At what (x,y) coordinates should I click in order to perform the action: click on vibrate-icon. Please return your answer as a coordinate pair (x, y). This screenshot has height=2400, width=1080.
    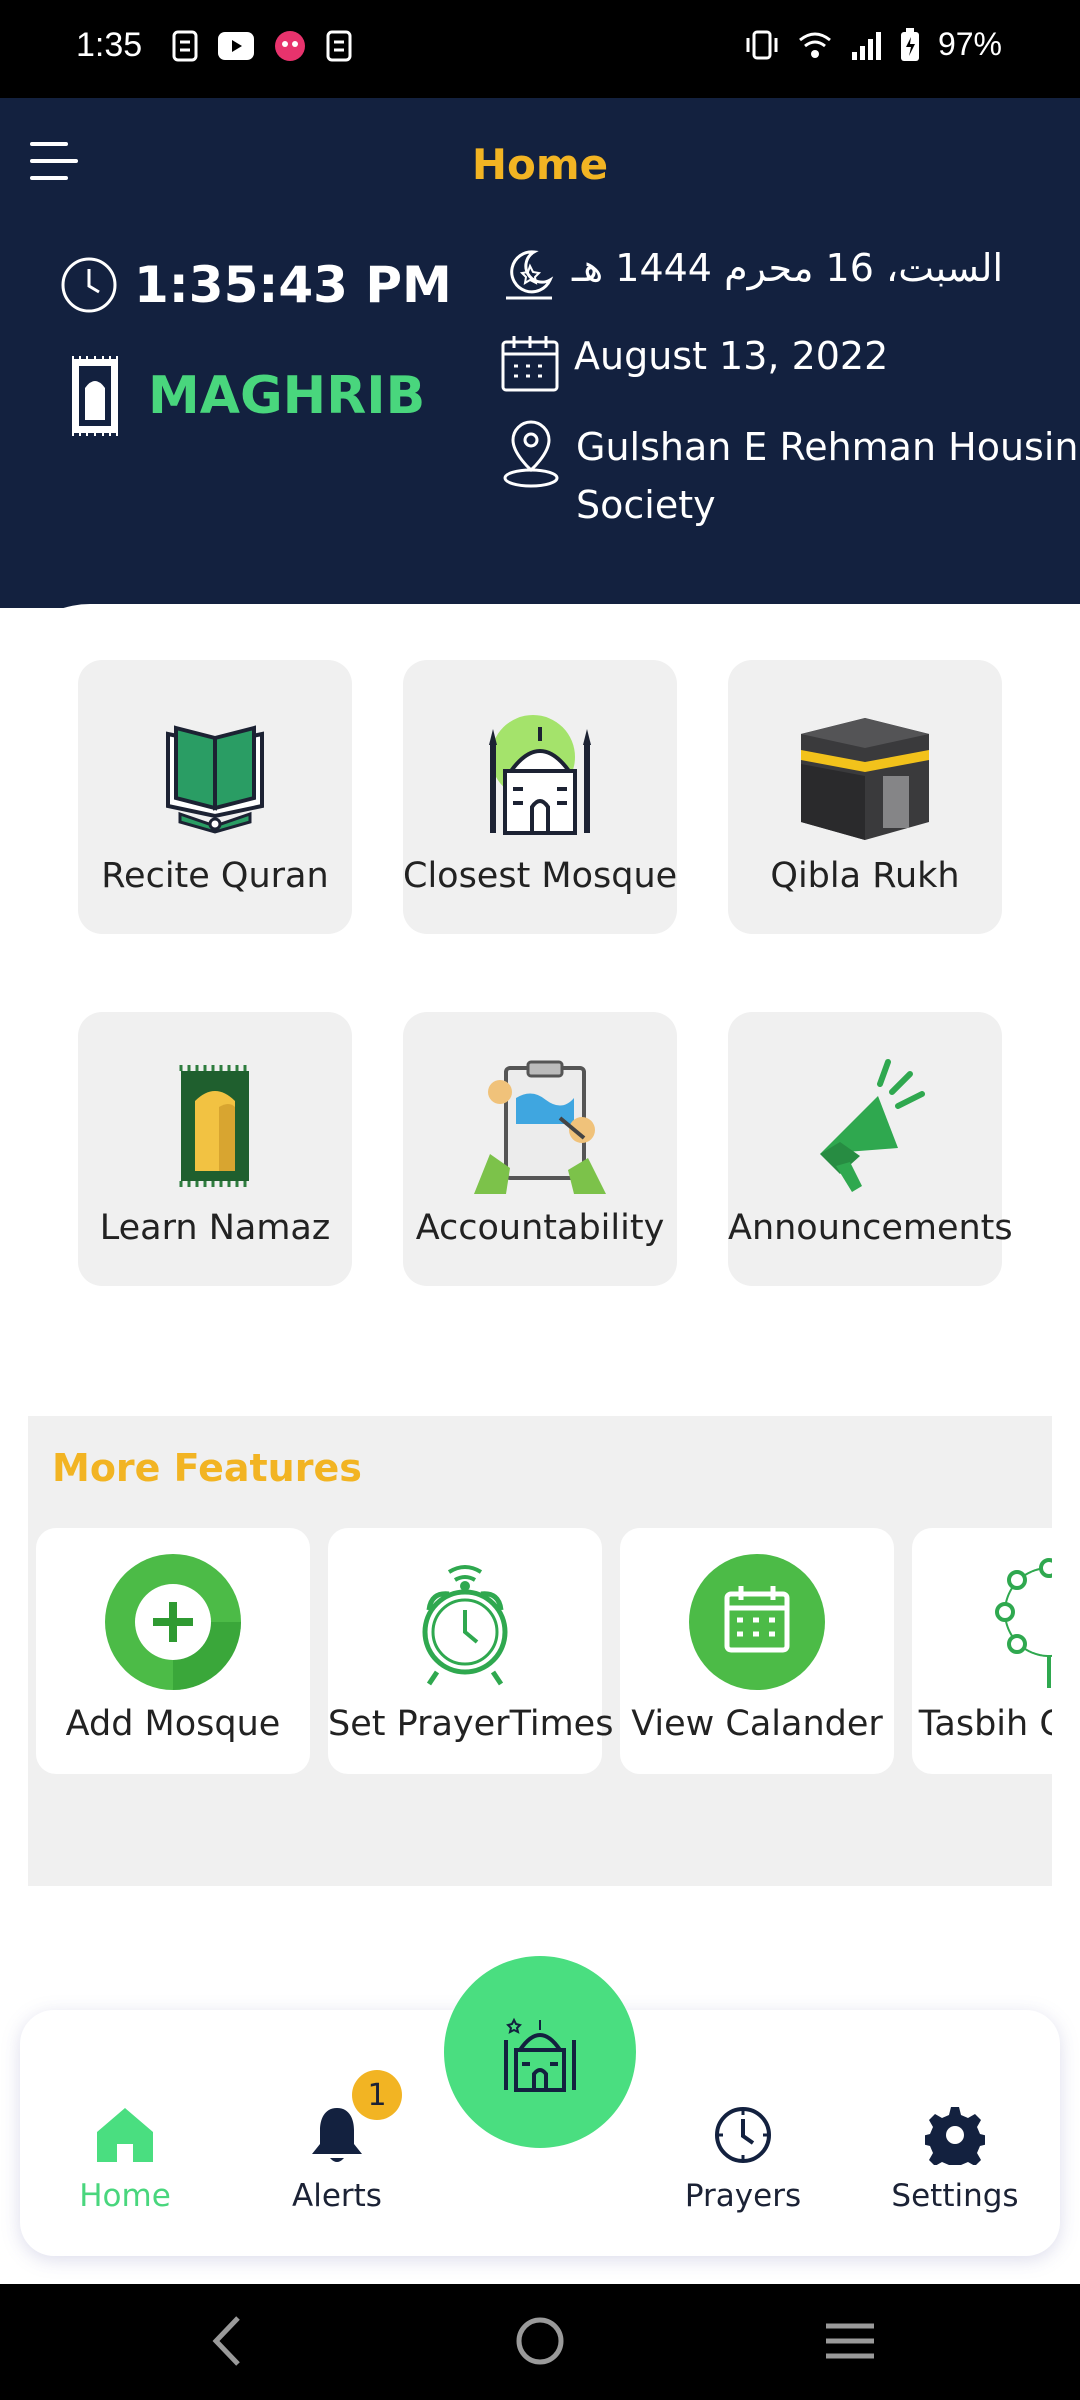
    Looking at the image, I should click on (762, 44).